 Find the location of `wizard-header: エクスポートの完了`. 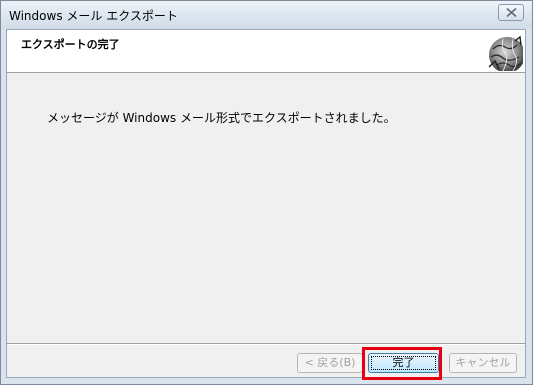

wizard-header: エクスポートの完了 is located at coordinates (266, 51).